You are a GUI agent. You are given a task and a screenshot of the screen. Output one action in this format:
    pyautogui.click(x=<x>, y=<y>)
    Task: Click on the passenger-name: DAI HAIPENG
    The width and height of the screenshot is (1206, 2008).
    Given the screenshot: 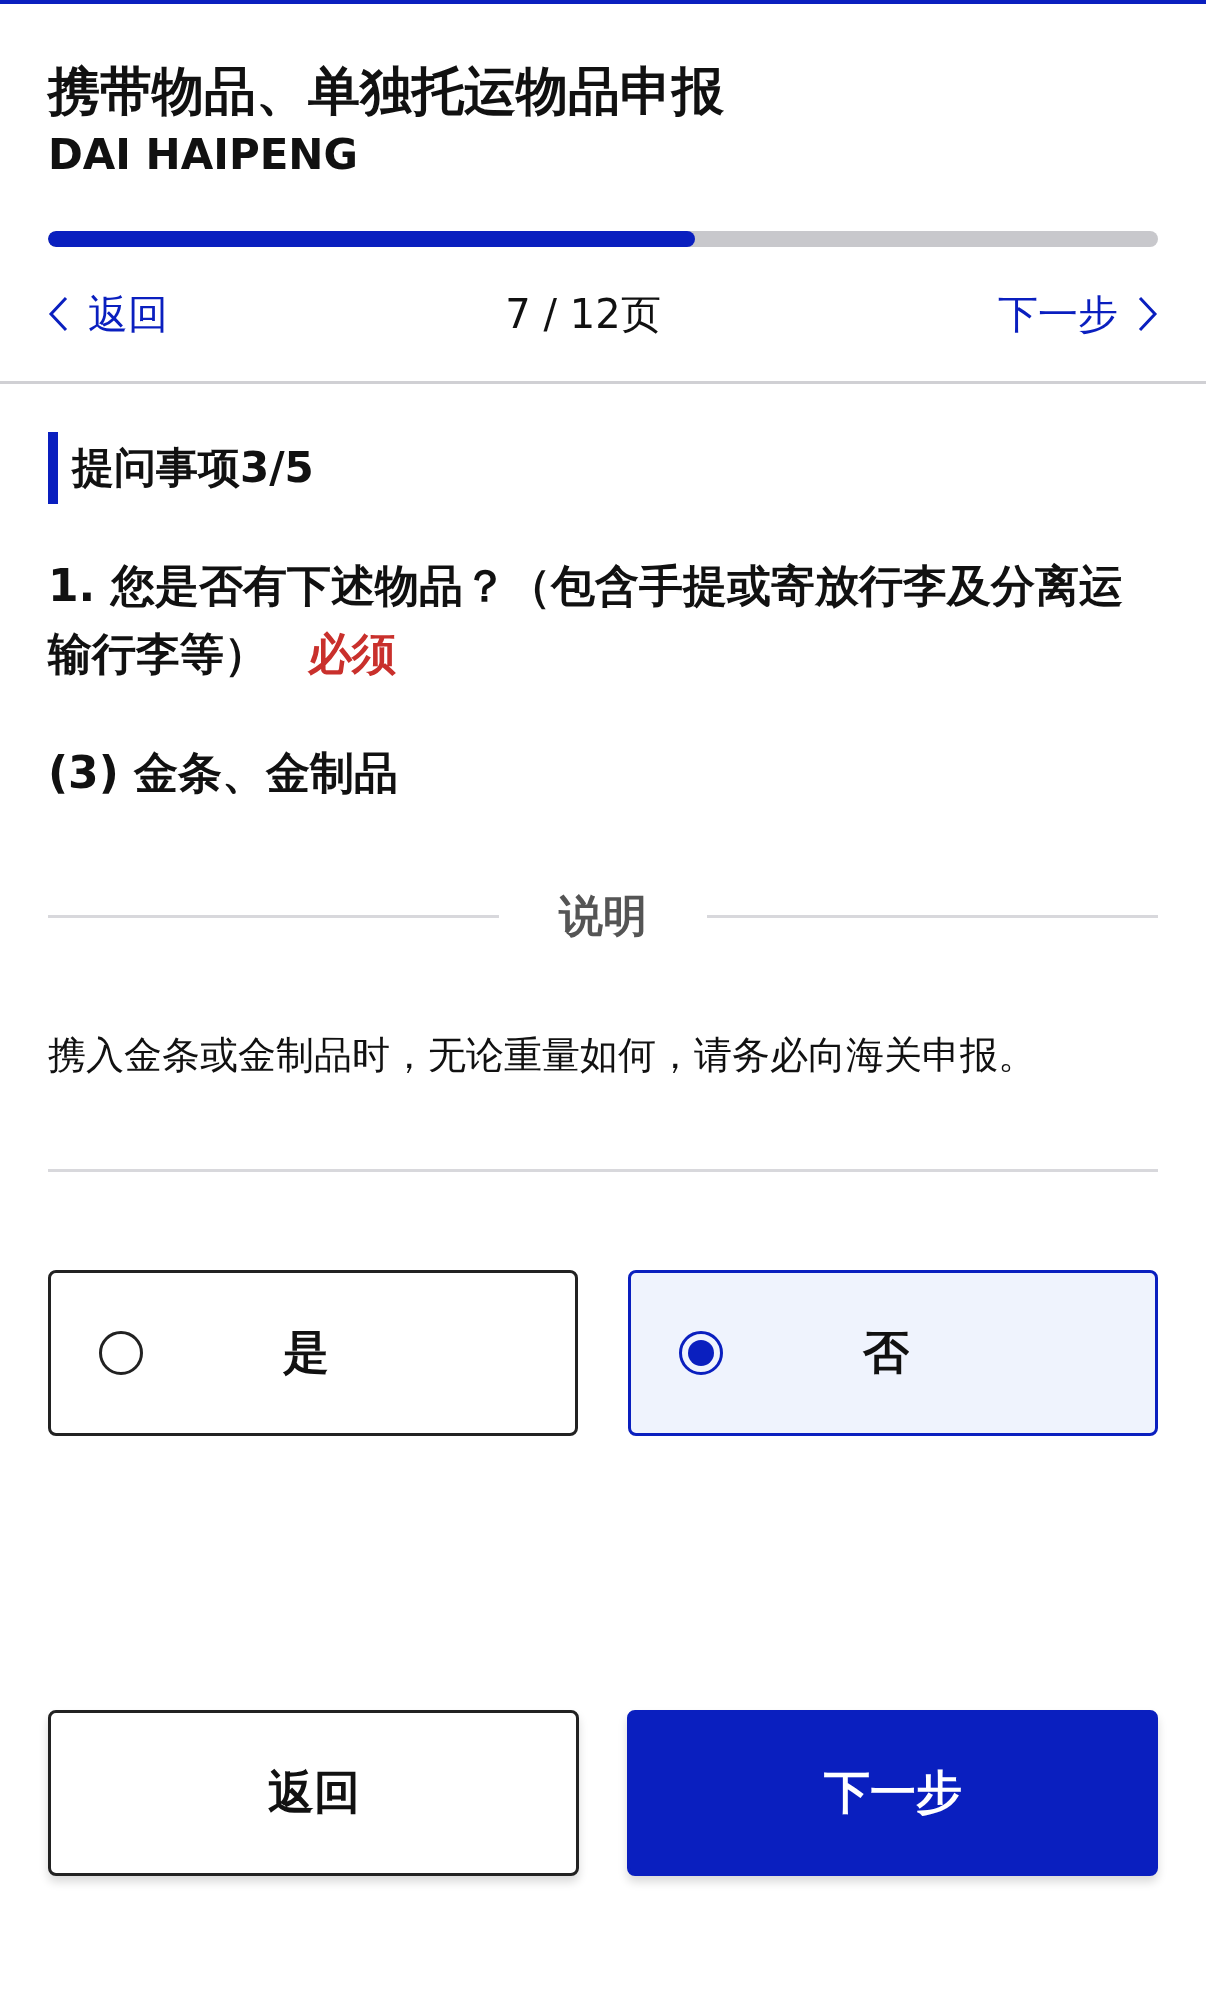 What is the action you would take?
    pyautogui.click(x=203, y=155)
    